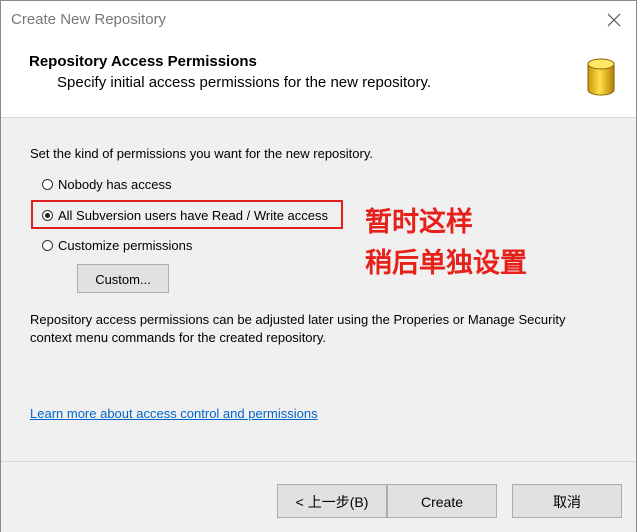 This screenshot has width=637, height=532. I want to click on page-title: Repository Access Permissions, so click(143, 61).